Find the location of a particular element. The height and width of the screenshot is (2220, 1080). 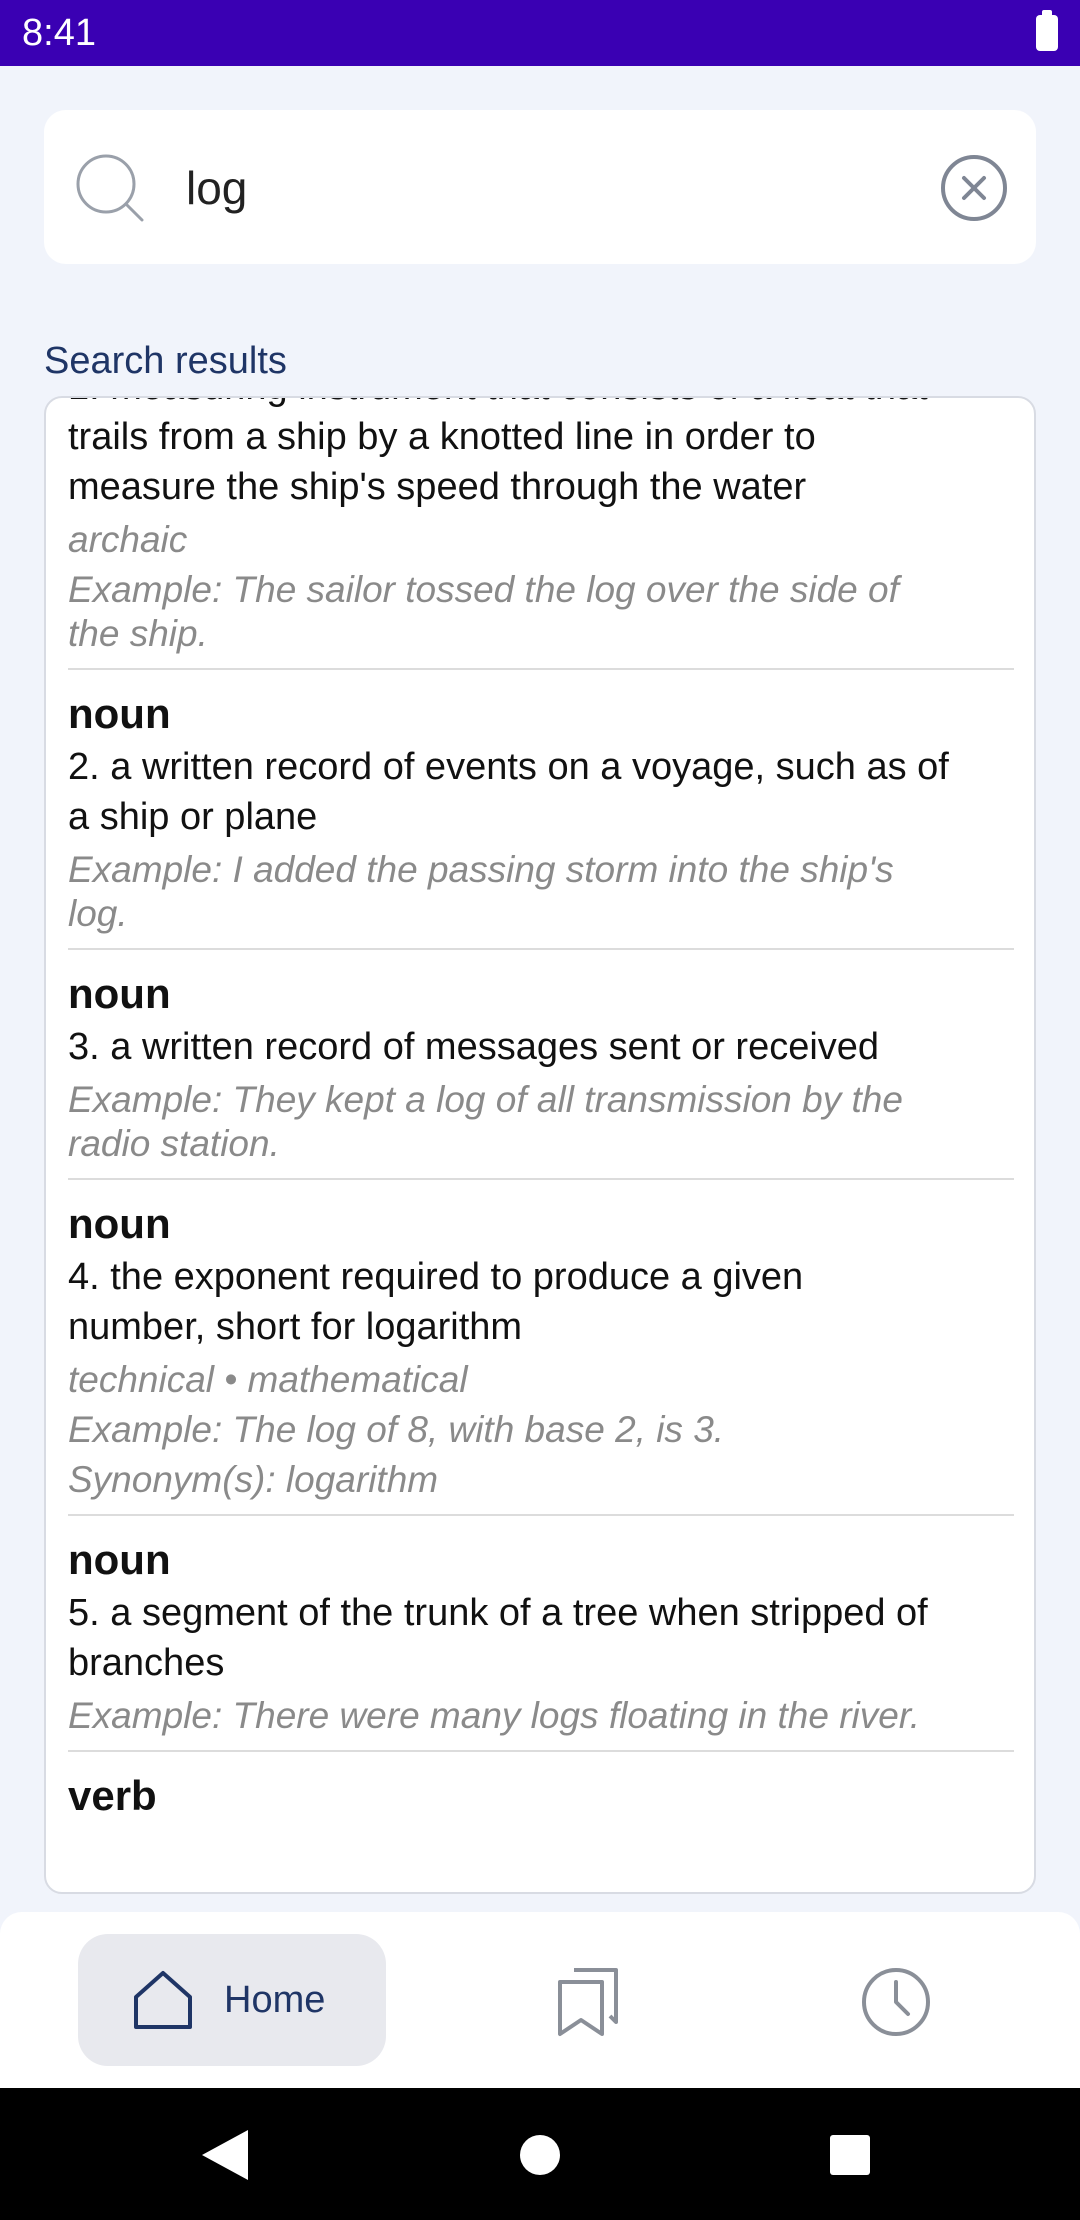

bookmarks-icon is located at coordinates (589, 2002).